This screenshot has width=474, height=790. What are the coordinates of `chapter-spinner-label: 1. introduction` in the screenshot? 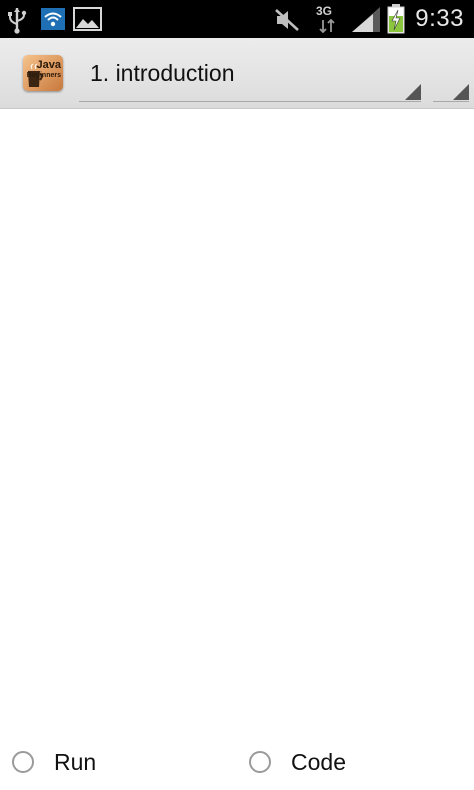 It's located at (162, 73).